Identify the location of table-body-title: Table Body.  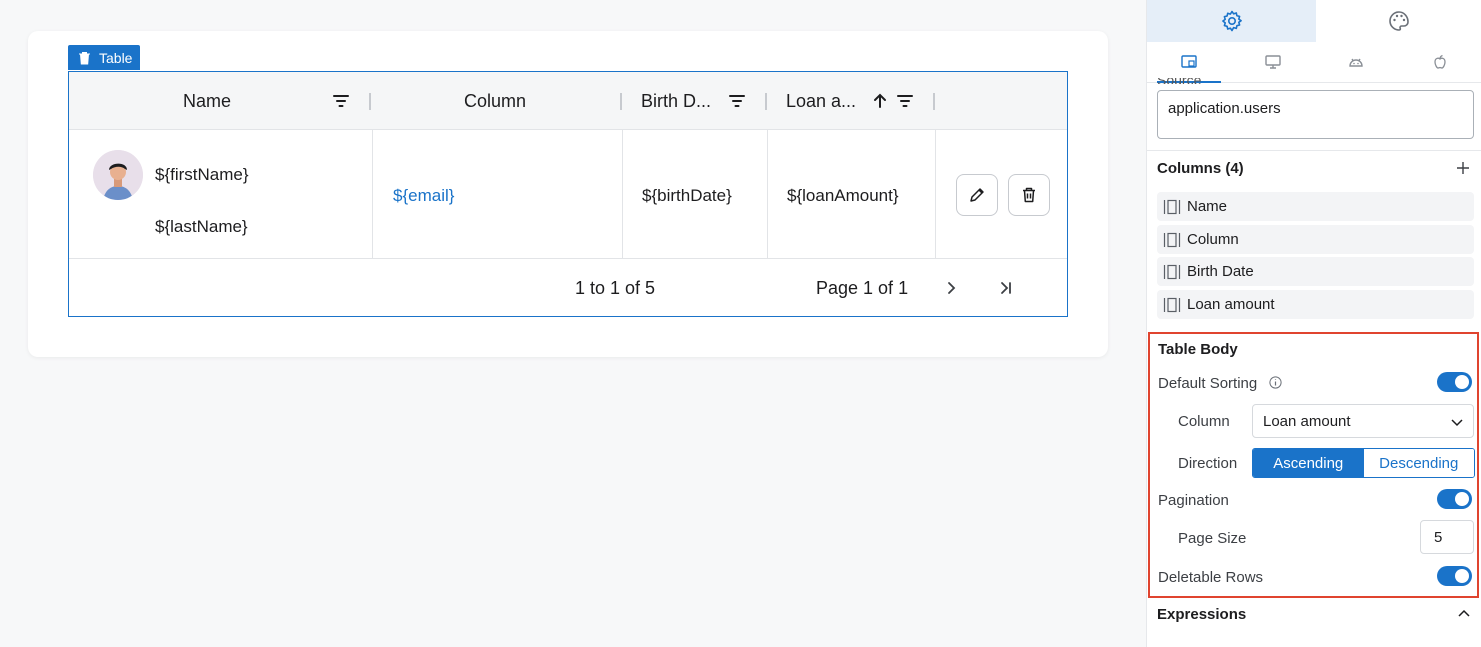
(1198, 349).